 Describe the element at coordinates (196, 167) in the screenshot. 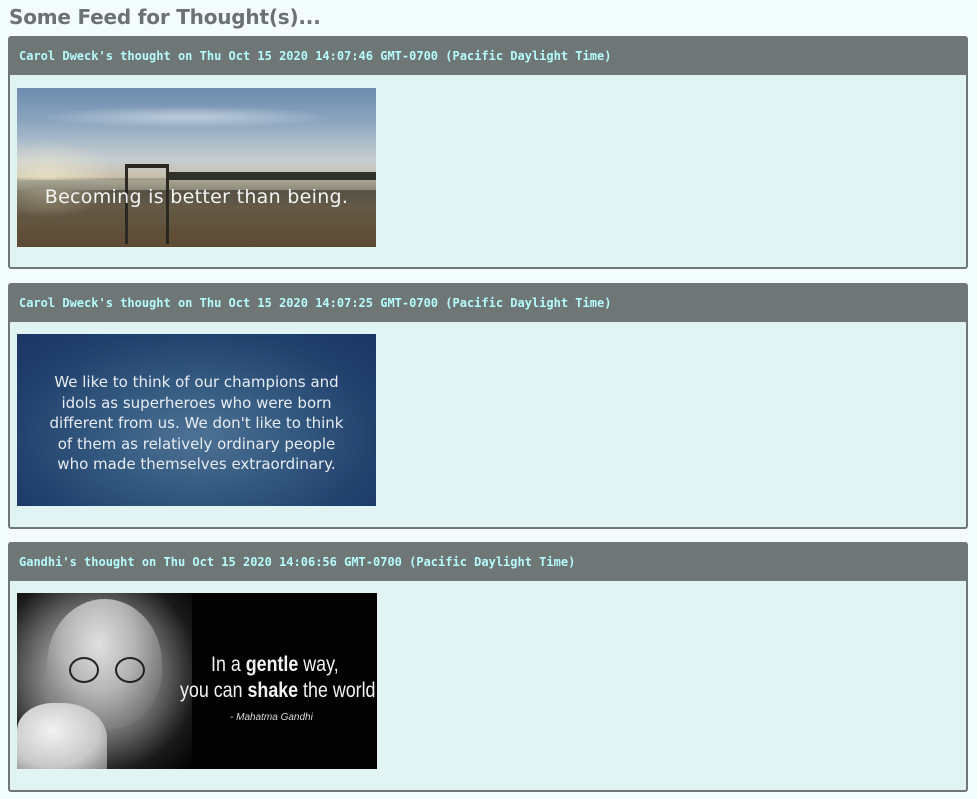

I see `quote-image: Becoming is better than being.` at that location.